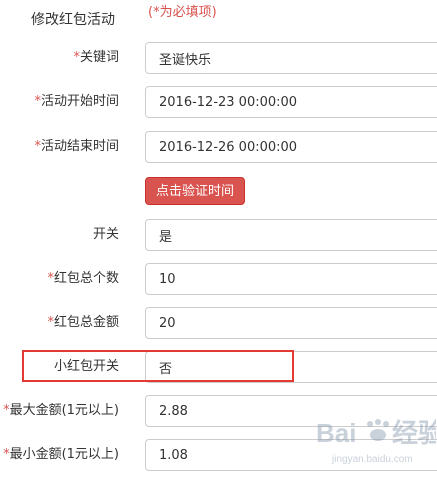  I want to click on field-label-min-amount: *最小金额(1元以上), so click(61, 455).